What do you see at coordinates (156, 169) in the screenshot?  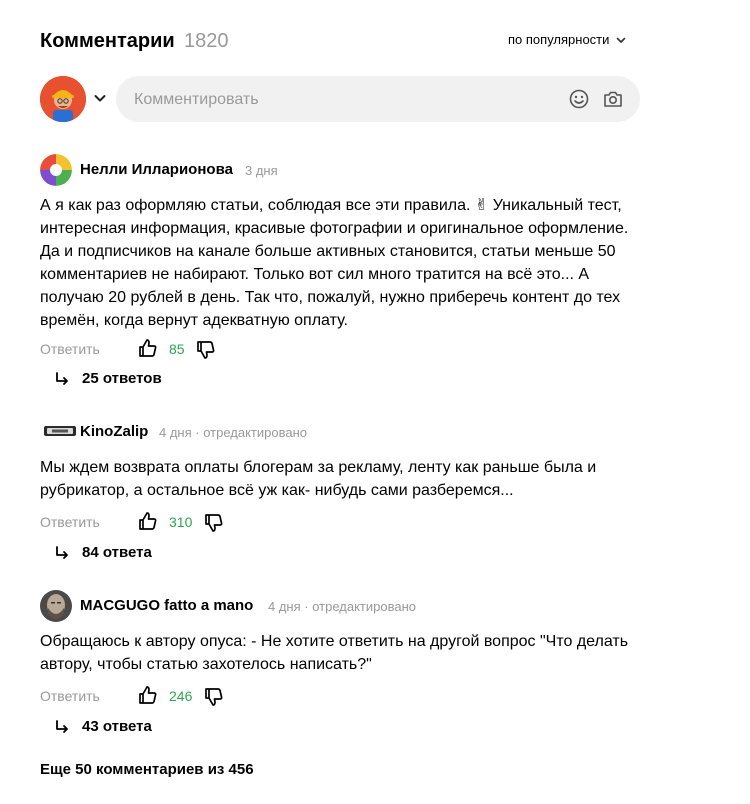 I see `comment-author: Нелли Илларионова` at bounding box center [156, 169].